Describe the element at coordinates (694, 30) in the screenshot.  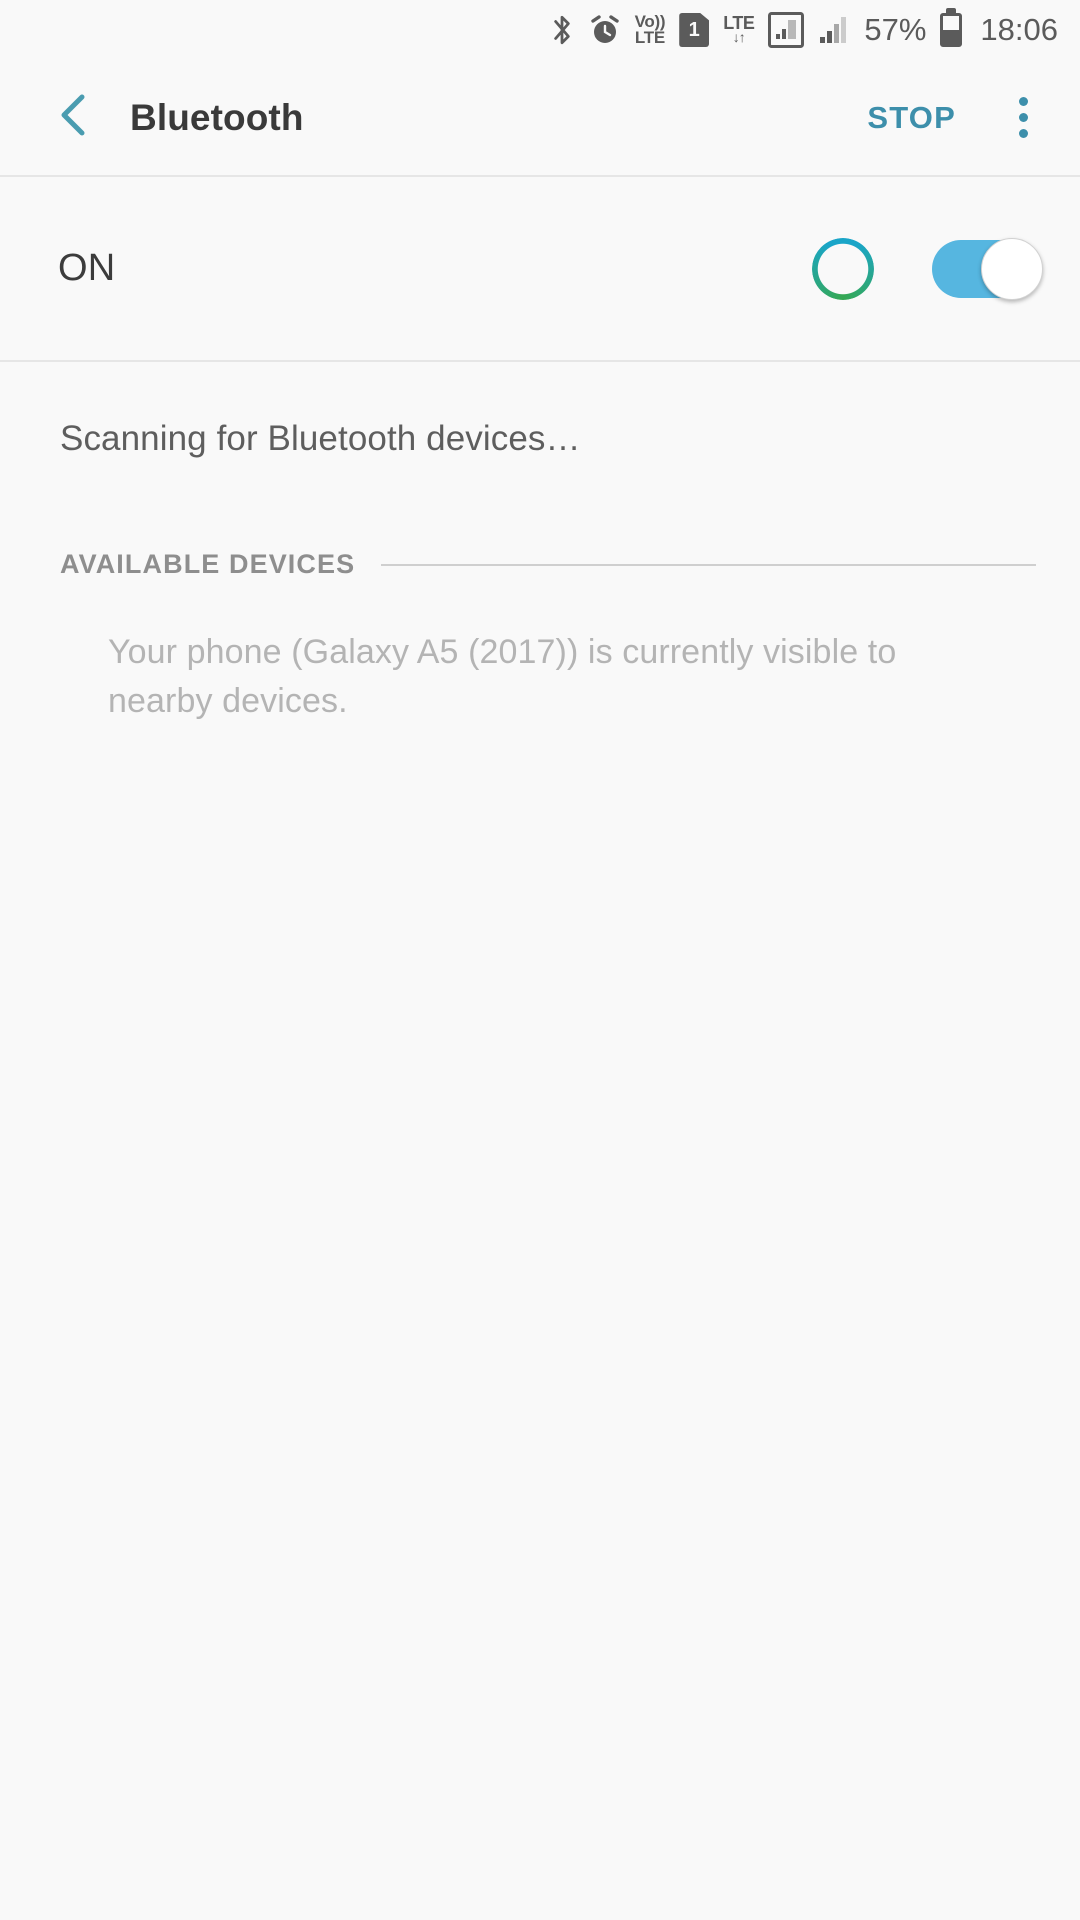
I see `sim-card-icon: 1` at that location.